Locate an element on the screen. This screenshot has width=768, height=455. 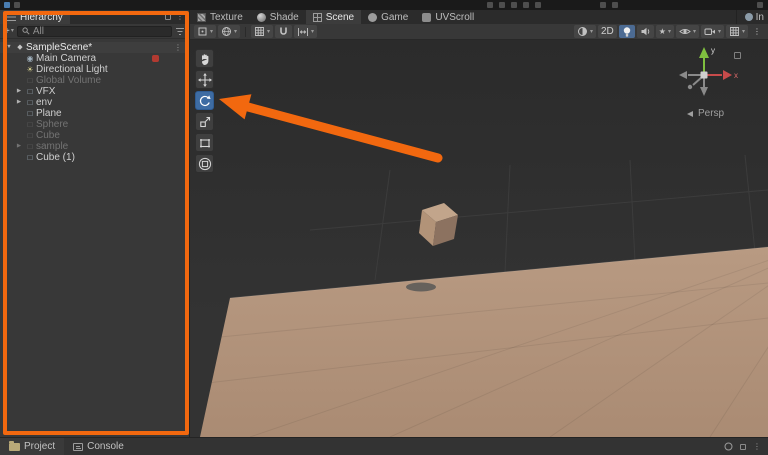
hand-tool-button is located at coordinates (204, 58).